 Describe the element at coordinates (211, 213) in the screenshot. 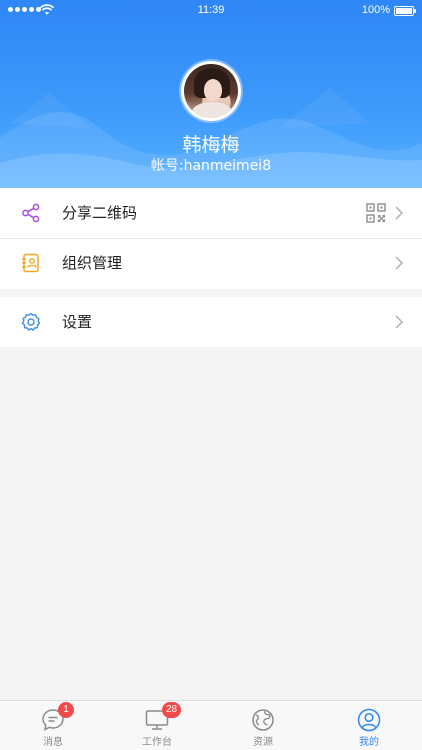

I see `menu-item-share-qr: 分享二维码` at that location.